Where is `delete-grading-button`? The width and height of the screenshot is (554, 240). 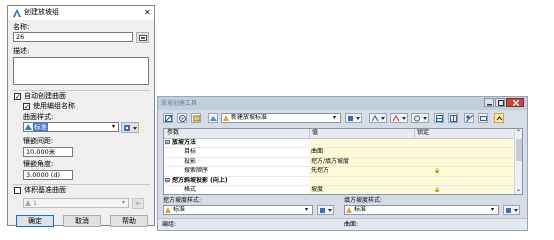
delete-grading-button is located at coordinates (399, 118).